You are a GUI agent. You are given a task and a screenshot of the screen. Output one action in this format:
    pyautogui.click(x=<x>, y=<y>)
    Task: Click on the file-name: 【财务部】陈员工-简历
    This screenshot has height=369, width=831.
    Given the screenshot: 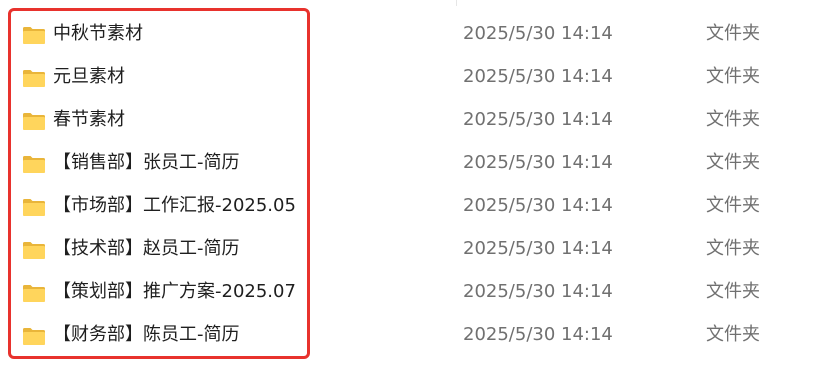 What is the action you would take?
    pyautogui.click(x=146, y=335)
    